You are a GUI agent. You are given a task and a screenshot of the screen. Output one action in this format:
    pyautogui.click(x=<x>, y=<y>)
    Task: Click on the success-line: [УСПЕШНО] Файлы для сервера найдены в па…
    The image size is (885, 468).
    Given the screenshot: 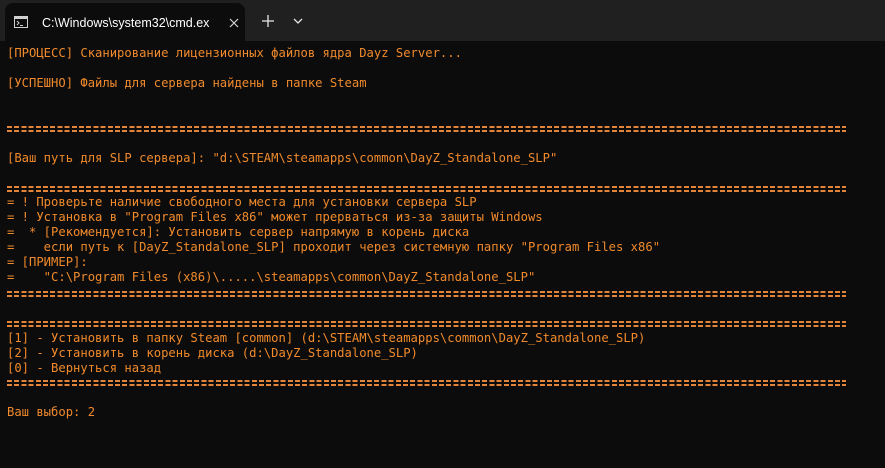 What is the action you would take?
    pyautogui.click(x=187, y=83)
    